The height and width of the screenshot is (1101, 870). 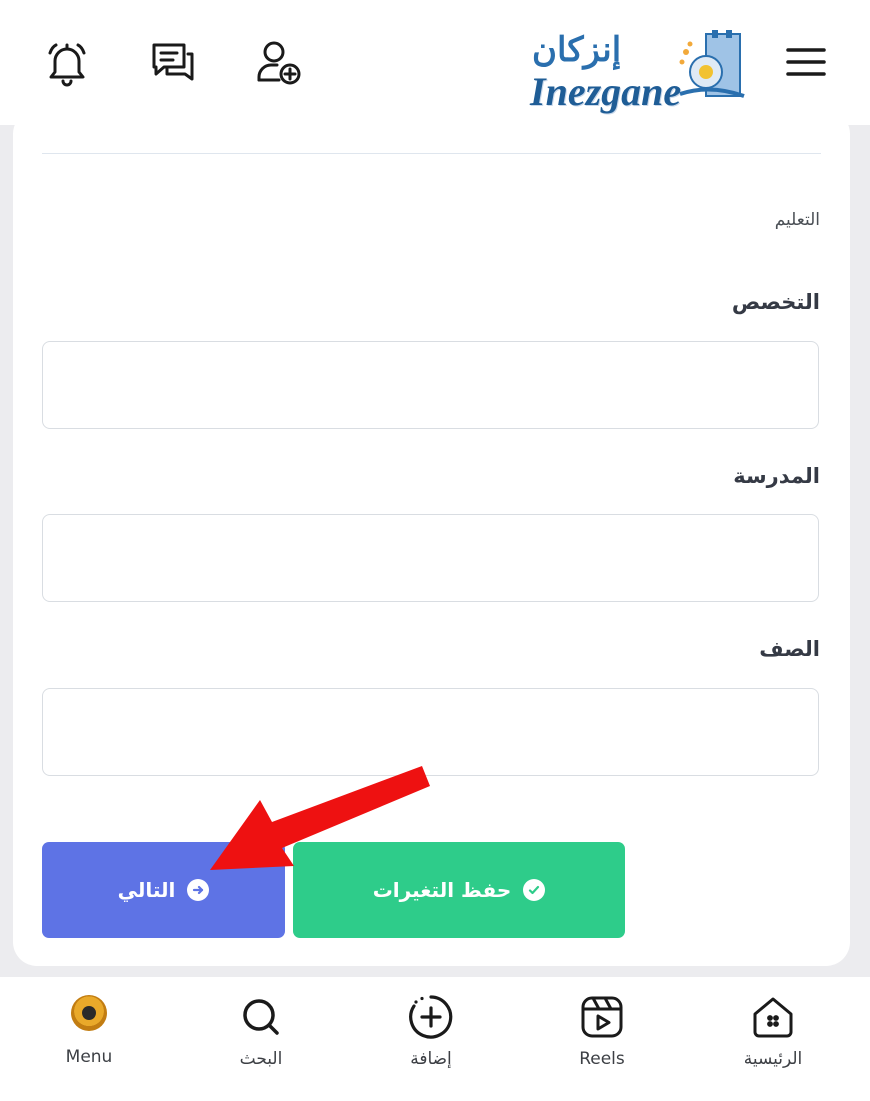 What do you see at coordinates (442, 890) in the screenshot?
I see `save-button-label: حفظ التغيرات` at bounding box center [442, 890].